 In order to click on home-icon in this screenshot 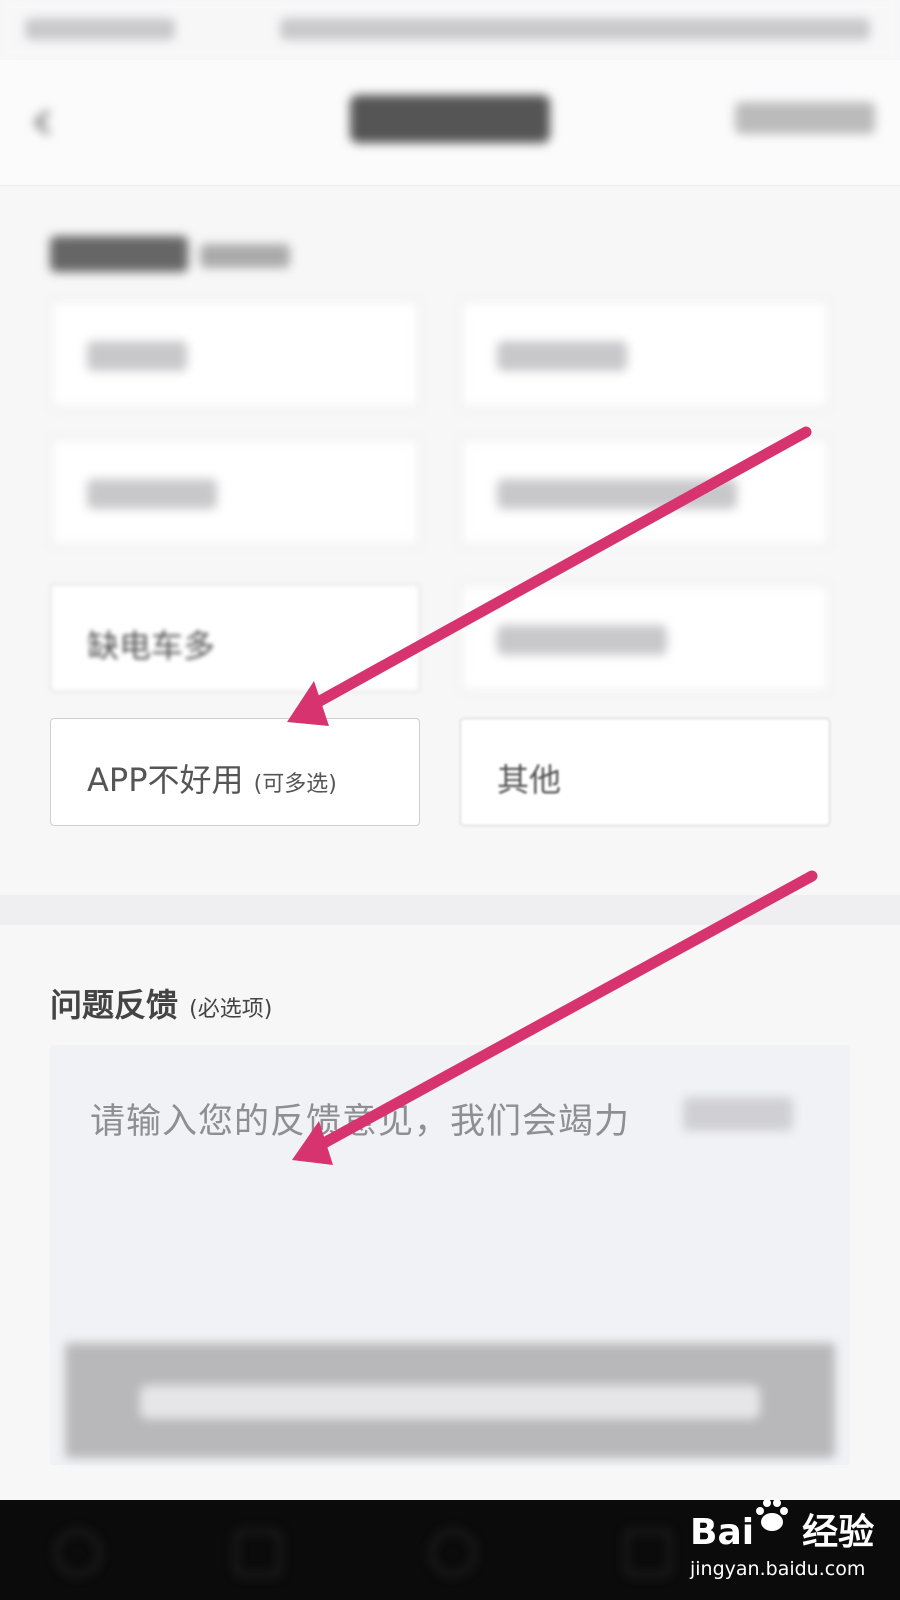, I will do `click(453, 1553)`.